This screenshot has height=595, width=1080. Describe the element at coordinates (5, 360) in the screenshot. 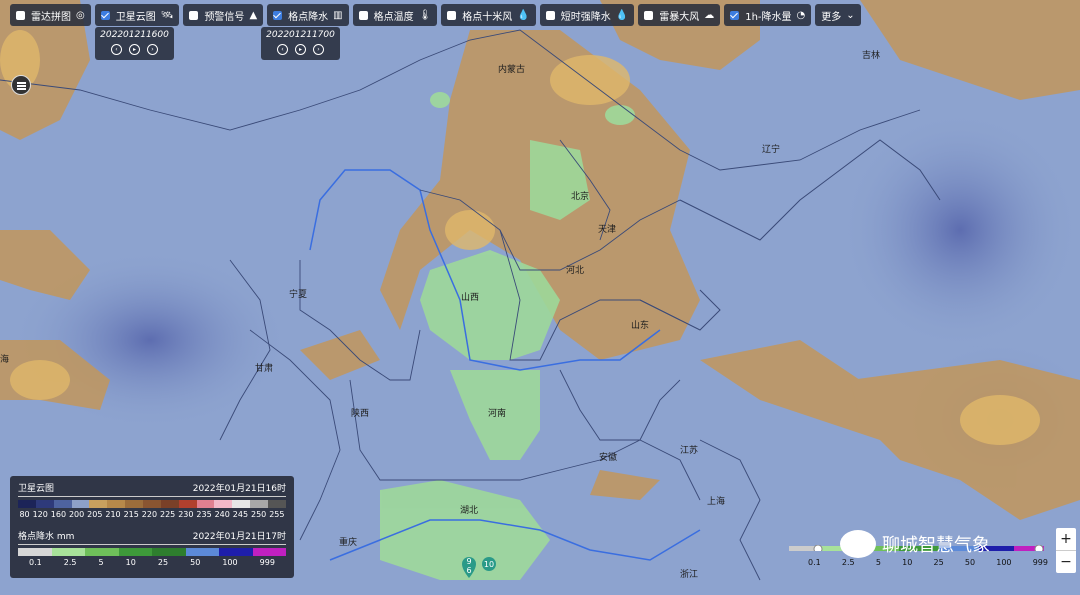

I see `province-label: 海` at that location.